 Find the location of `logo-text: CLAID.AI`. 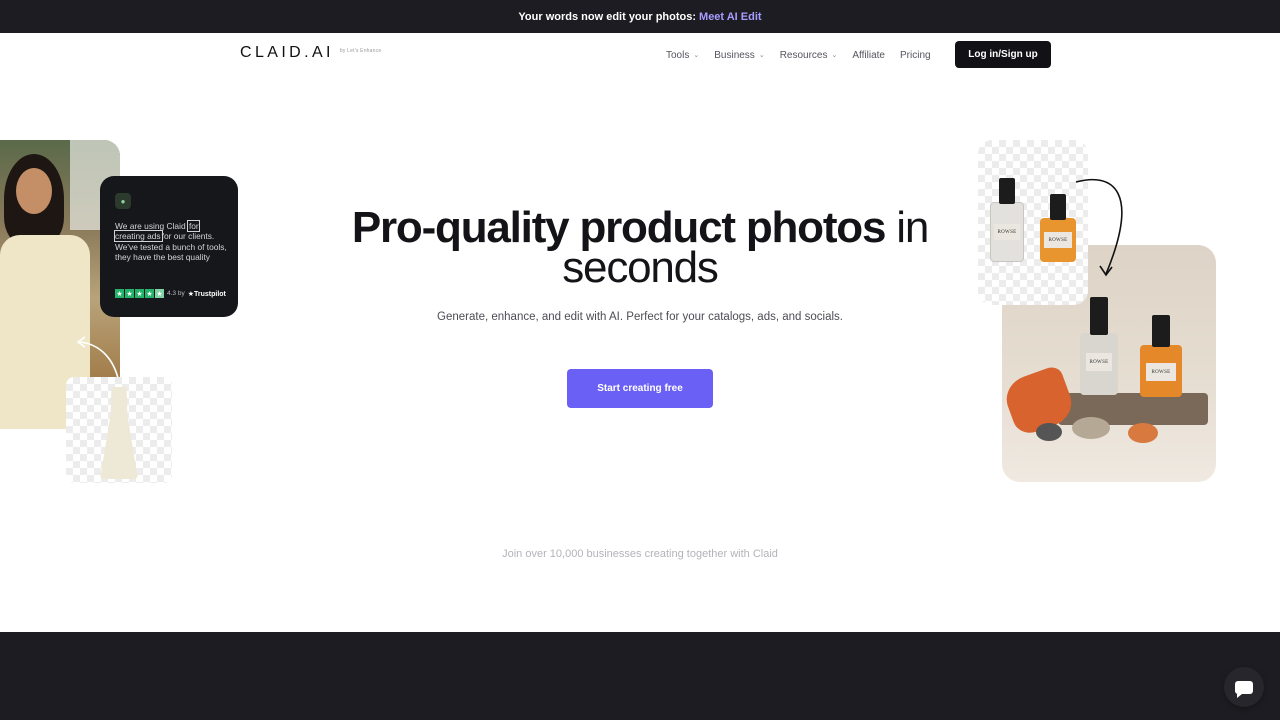

logo-text: CLAID.AI is located at coordinates (287, 52).